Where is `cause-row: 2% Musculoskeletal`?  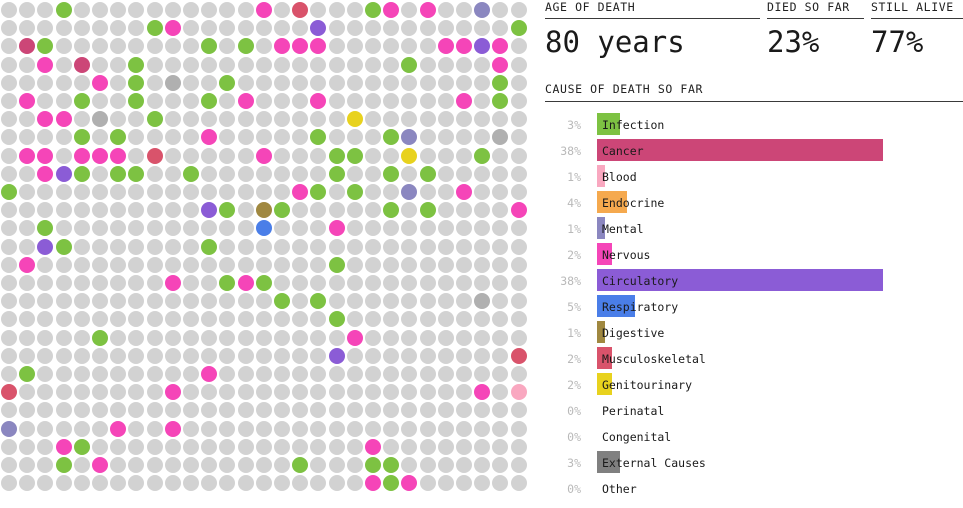 cause-row: 2% Musculoskeletal is located at coordinates (754, 359).